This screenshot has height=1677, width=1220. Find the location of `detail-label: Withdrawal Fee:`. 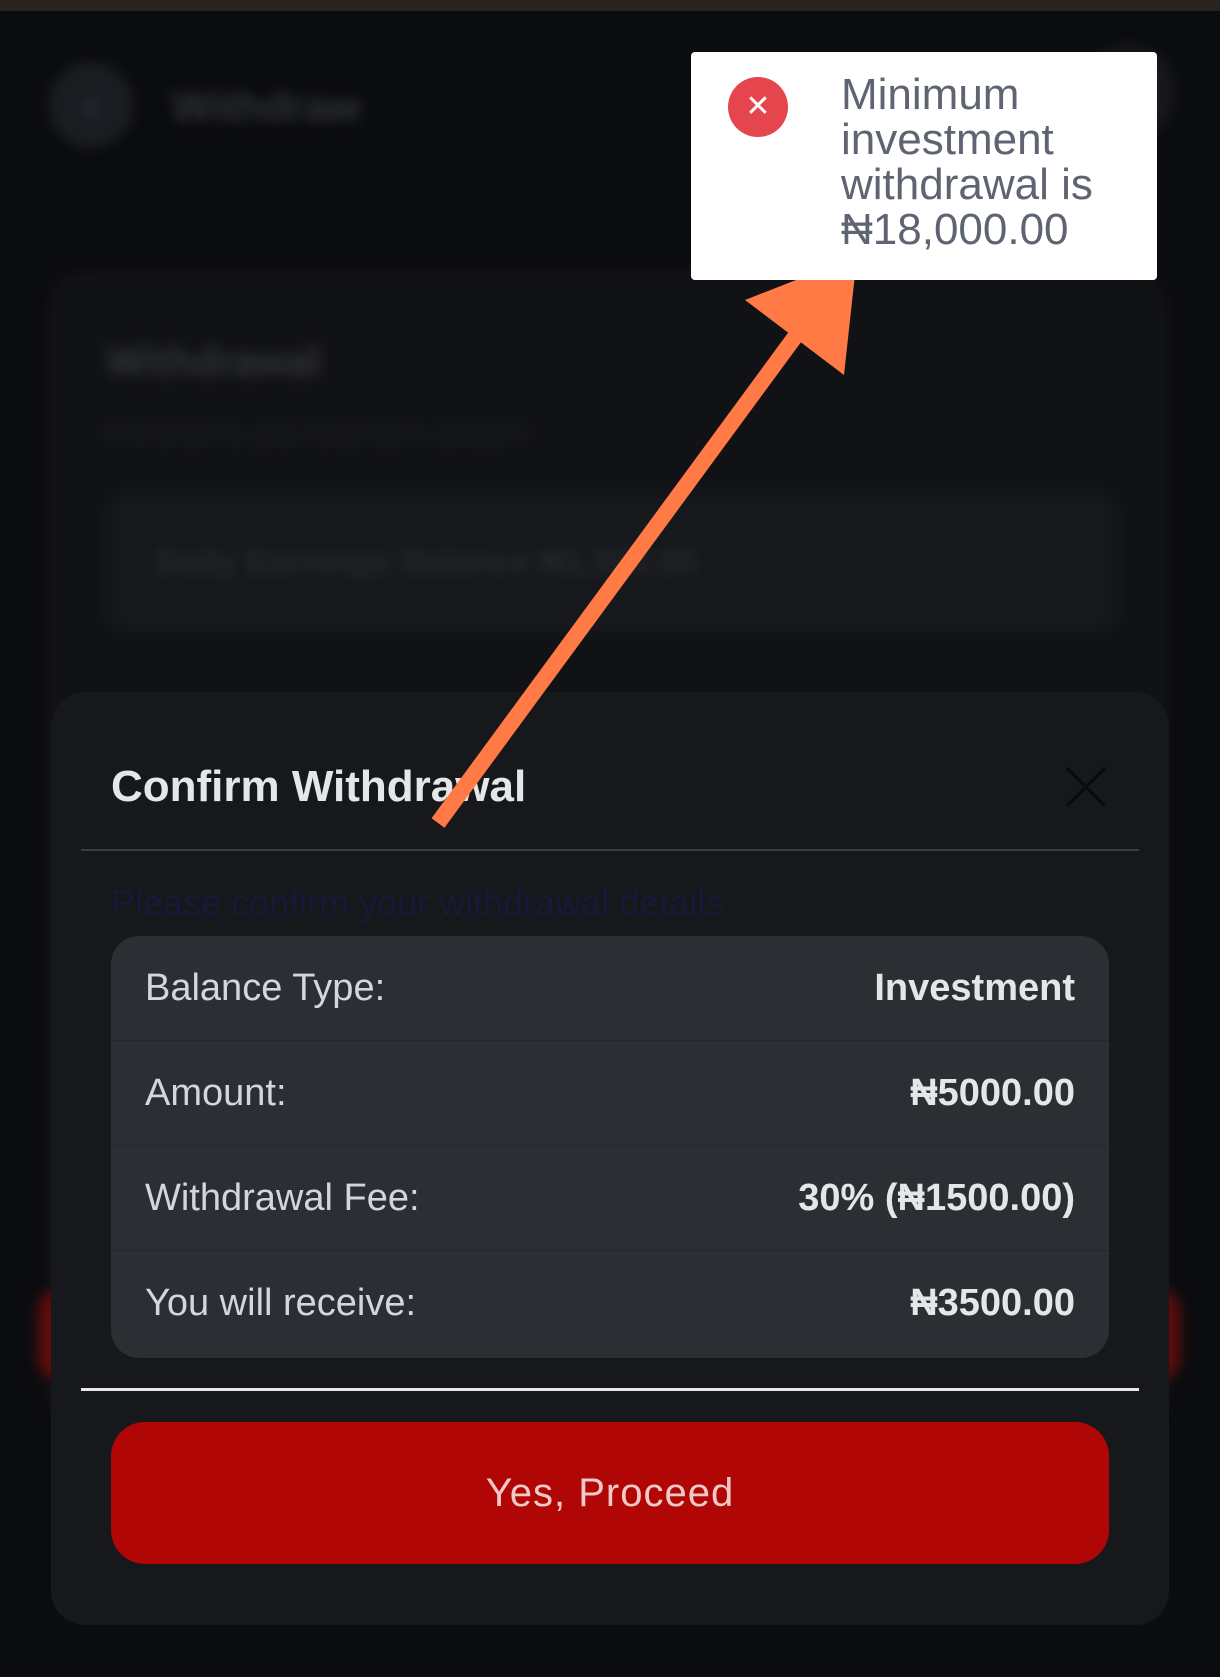

detail-label: Withdrawal Fee: is located at coordinates (282, 1197).